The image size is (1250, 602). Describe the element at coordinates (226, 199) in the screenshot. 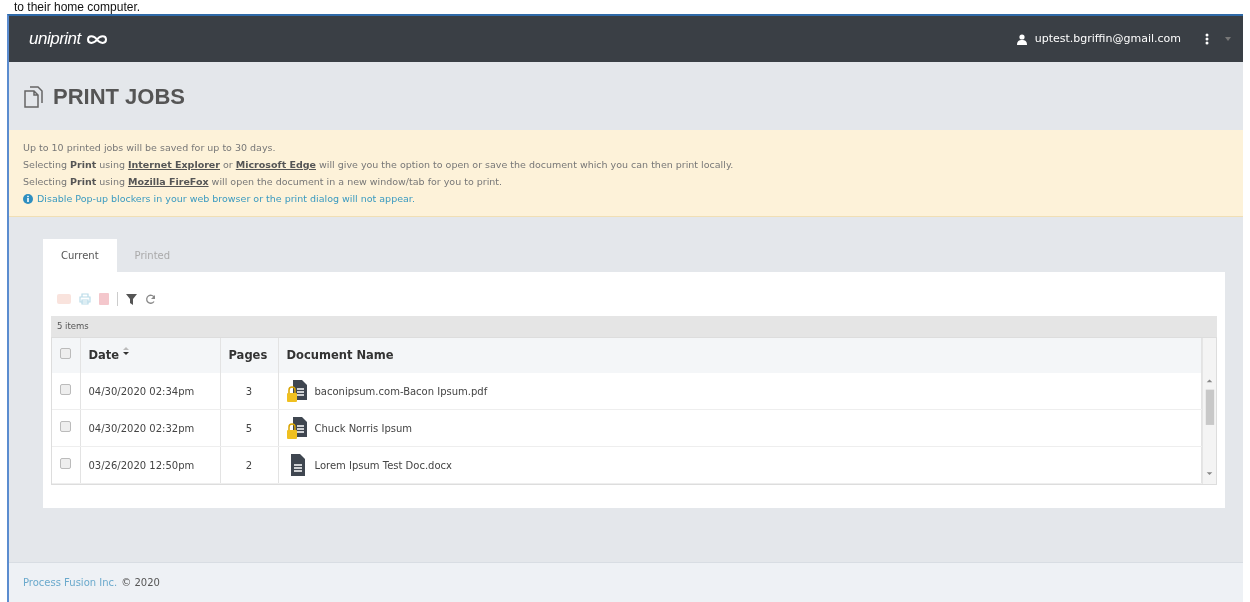

I see `info-text: Disable Pop-up blockers in your web browser or the print dialog will not appear.` at that location.